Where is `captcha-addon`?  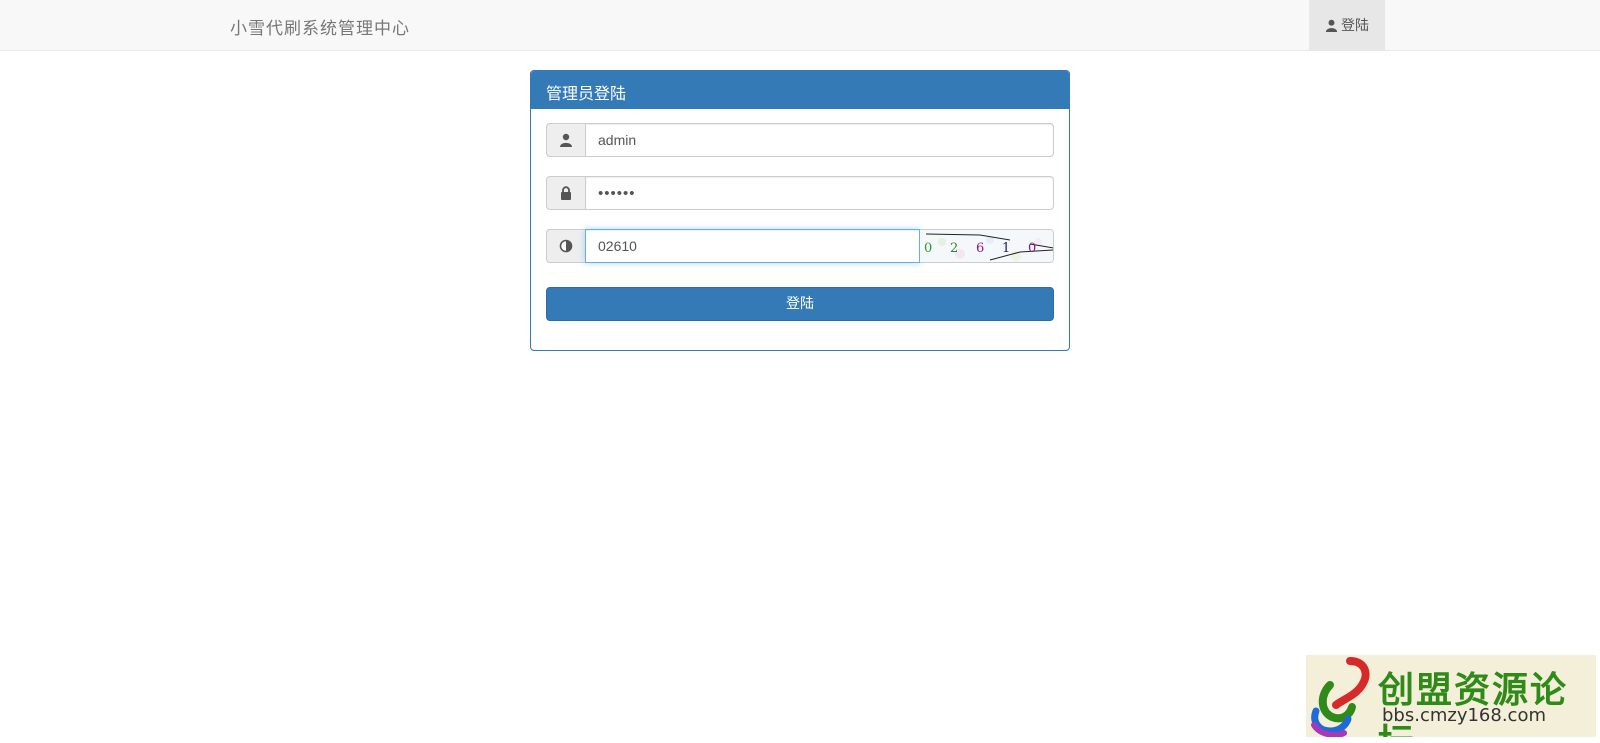
captcha-addon is located at coordinates (565, 246).